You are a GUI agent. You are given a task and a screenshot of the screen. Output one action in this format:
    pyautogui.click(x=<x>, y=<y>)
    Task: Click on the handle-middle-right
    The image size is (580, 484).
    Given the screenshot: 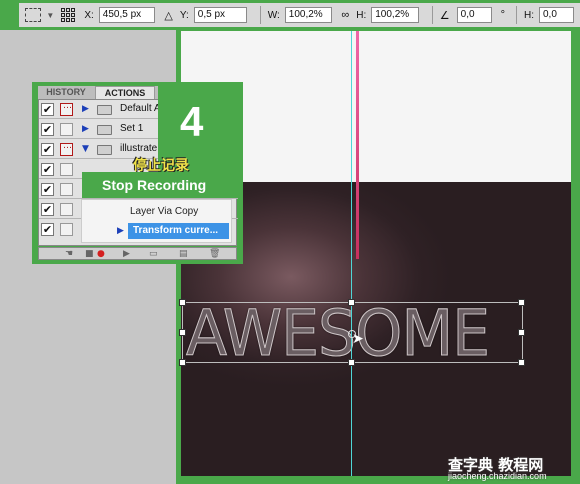 What is the action you would take?
    pyautogui.click(x=521, y=332)
    